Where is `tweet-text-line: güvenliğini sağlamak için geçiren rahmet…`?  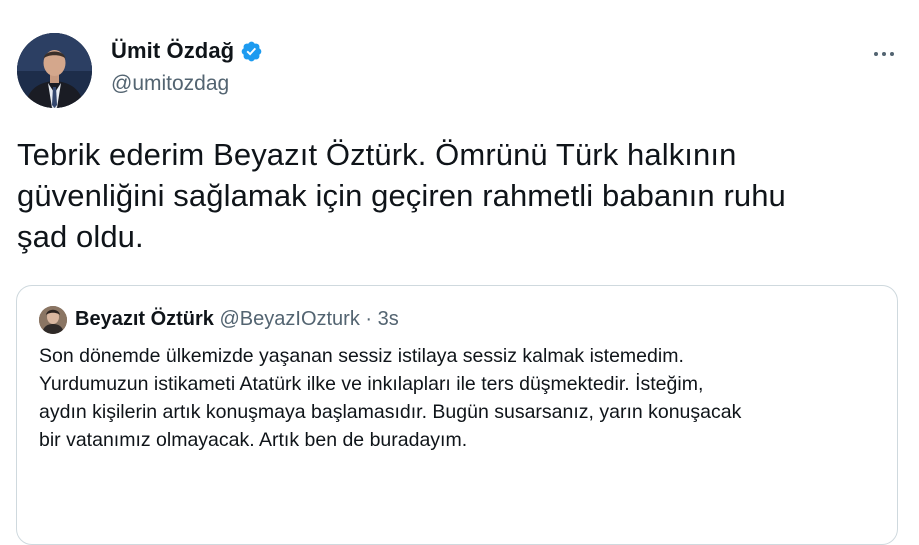 tweet-text-line: güvenliğini sağlamak için geçiren rahmet… is located at coordinates (401, 195).